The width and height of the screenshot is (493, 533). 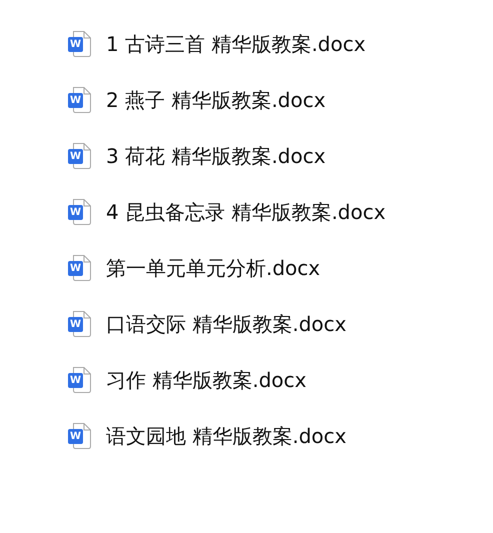 I want to click on file-name: 3 荷花 精华版教案.docx, so click(x=216, y=156).